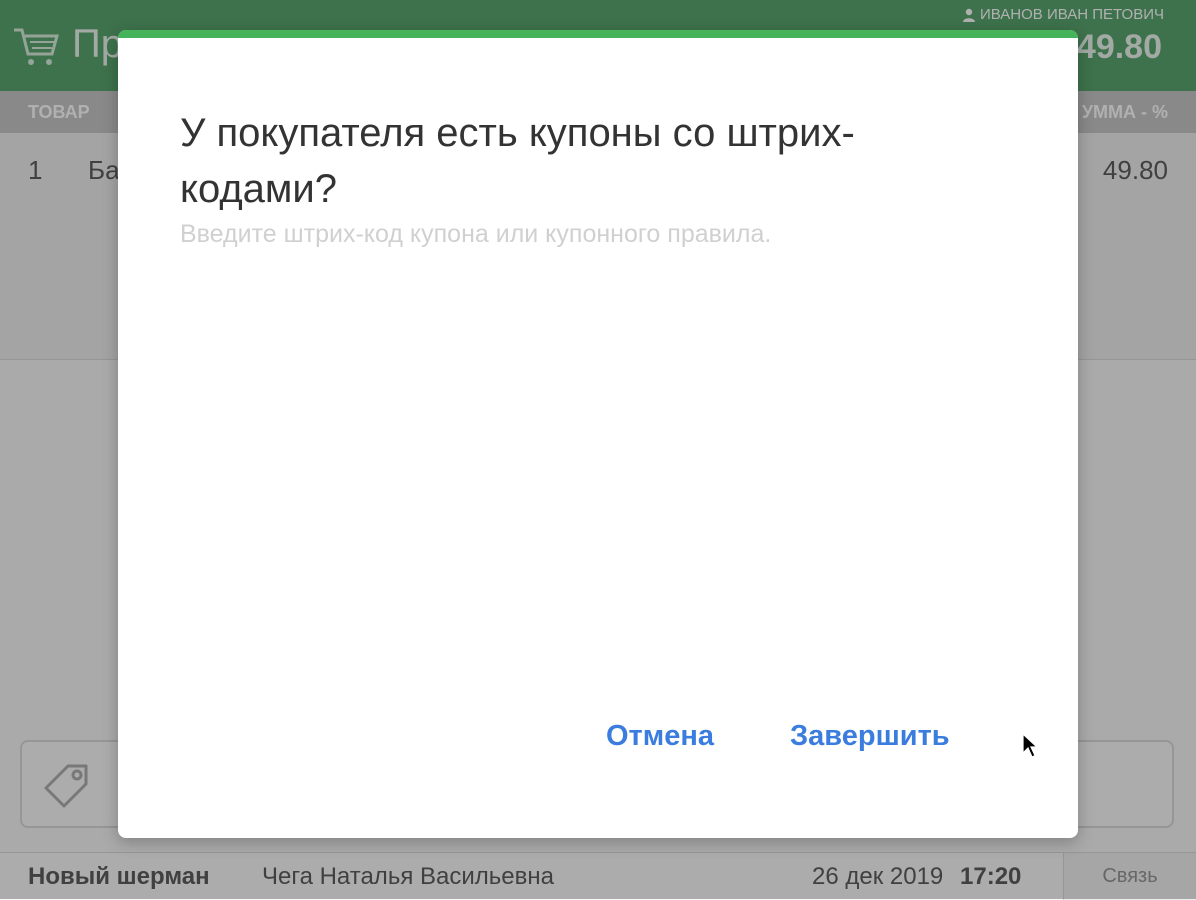 The height and width of the screenshot is (900, 1196). Describe the element at coordinates (598, 34) in the screenshot. I see `dialog-accent-bar` at that location.